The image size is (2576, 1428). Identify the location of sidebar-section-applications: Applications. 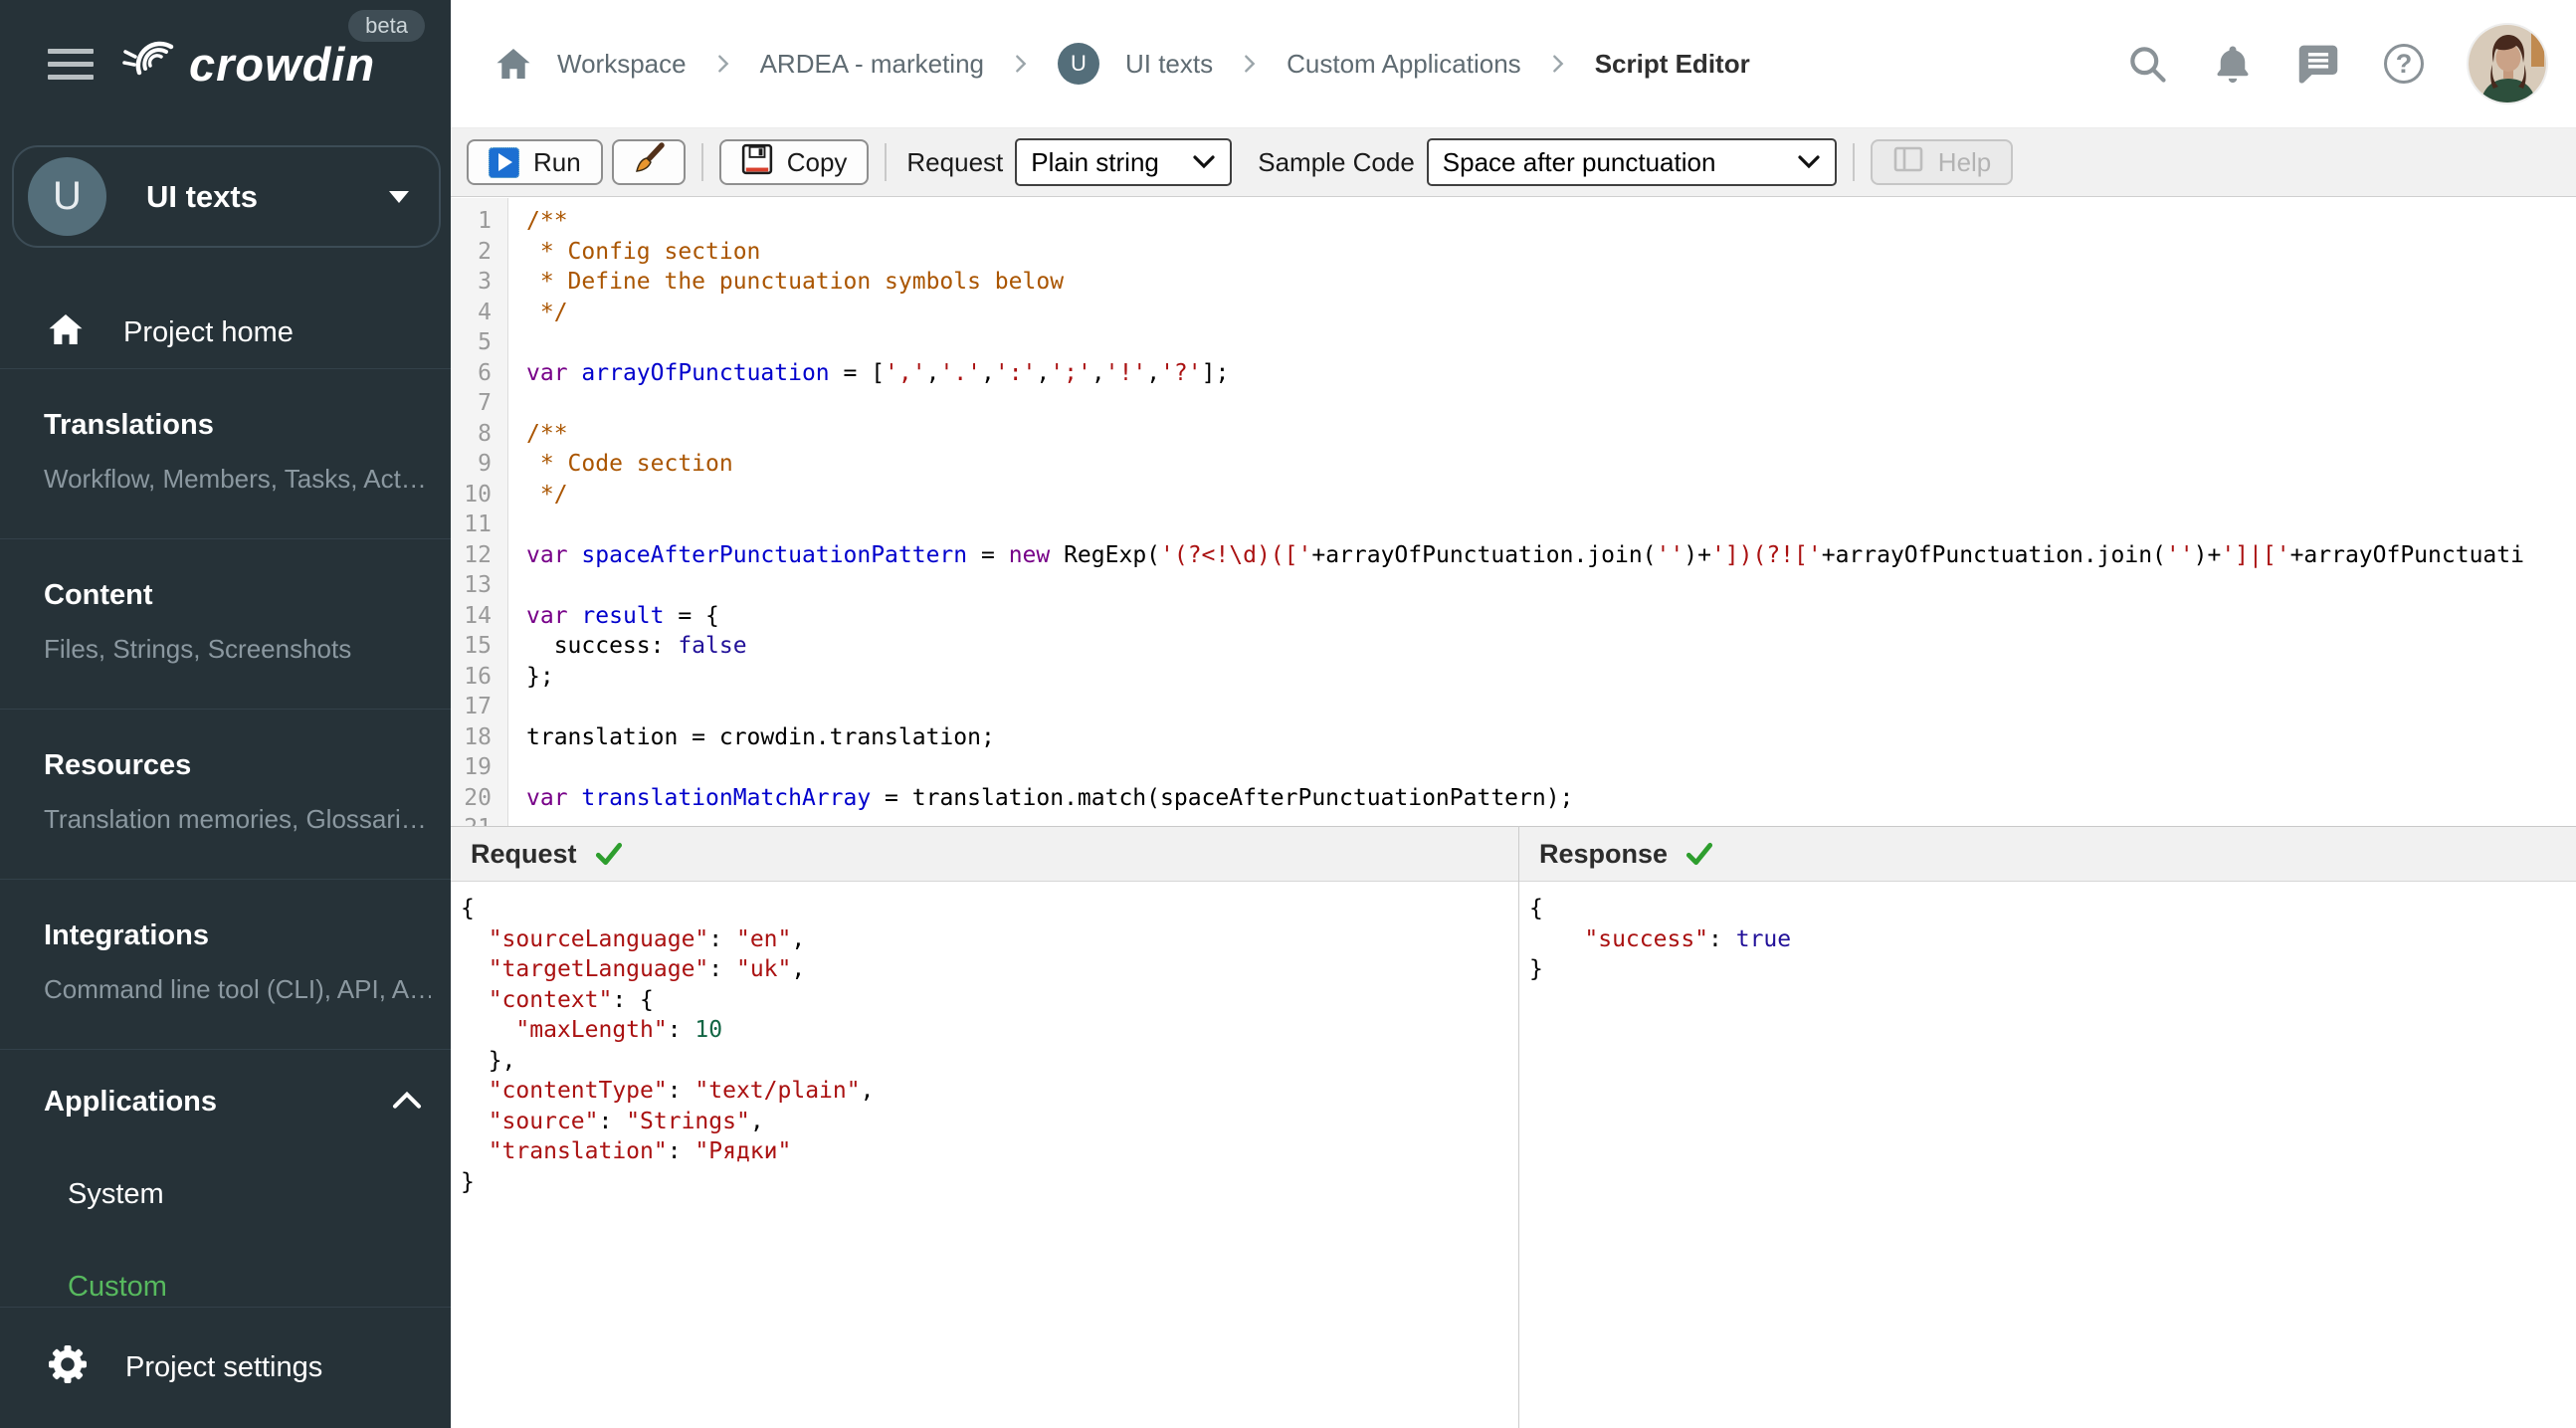
(226, 1084).